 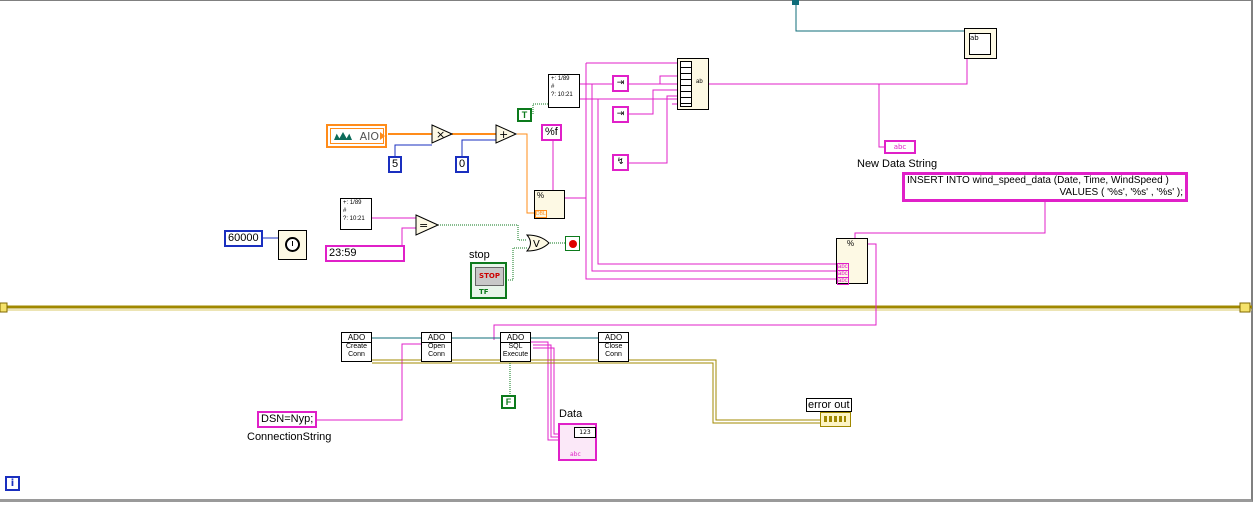 I want to click on date-glyph-1: 1/89, so click(x=563, y=79).